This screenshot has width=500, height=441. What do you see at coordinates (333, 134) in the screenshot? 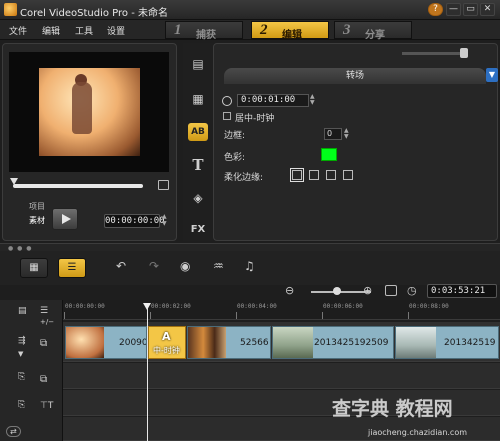
I see `border-input: 0` at bounding box center [333, 134].